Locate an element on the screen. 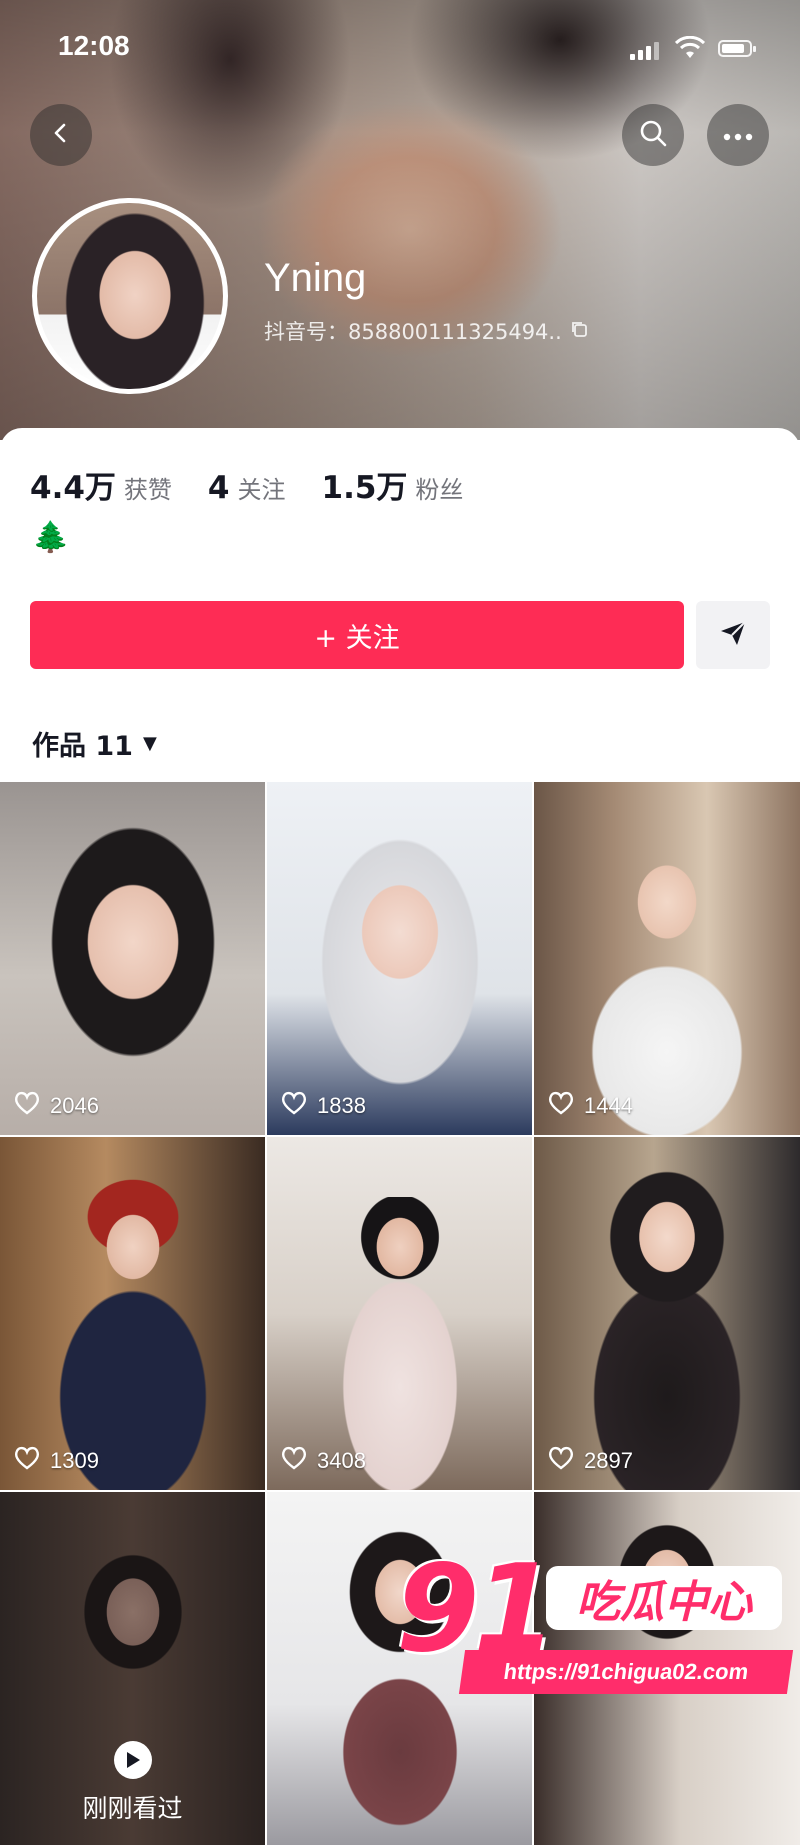  stat-label: 获赞 is located at coordinates (147, 490).